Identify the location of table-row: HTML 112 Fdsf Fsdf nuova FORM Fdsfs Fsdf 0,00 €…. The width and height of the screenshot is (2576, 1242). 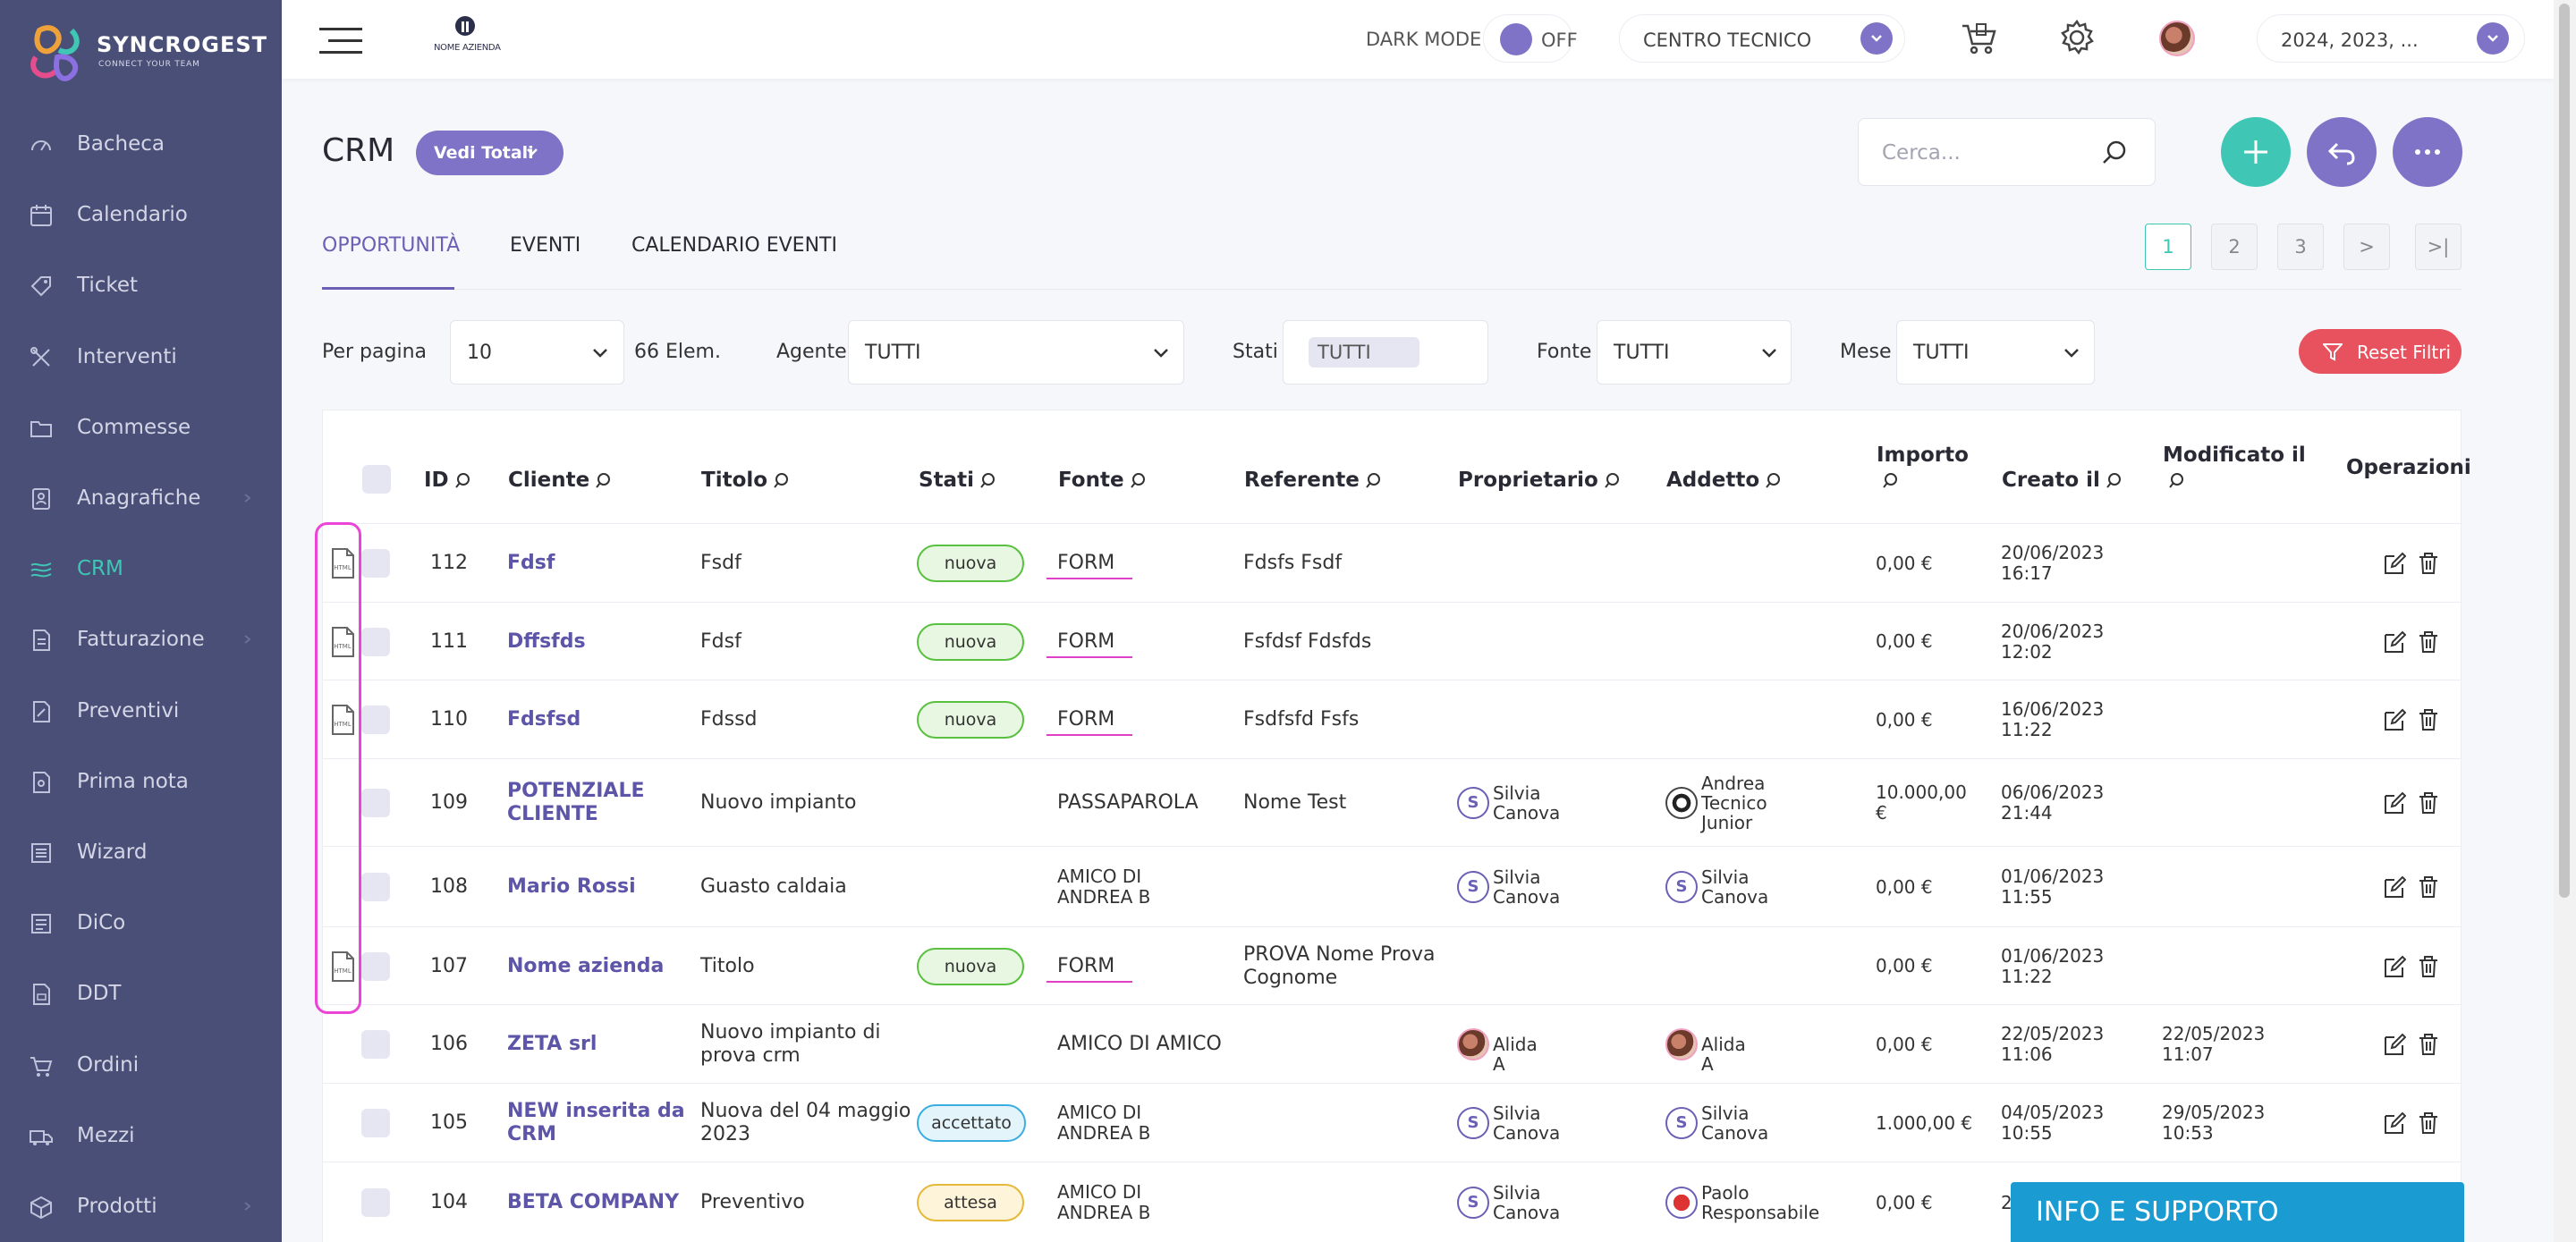
(1392, 562).